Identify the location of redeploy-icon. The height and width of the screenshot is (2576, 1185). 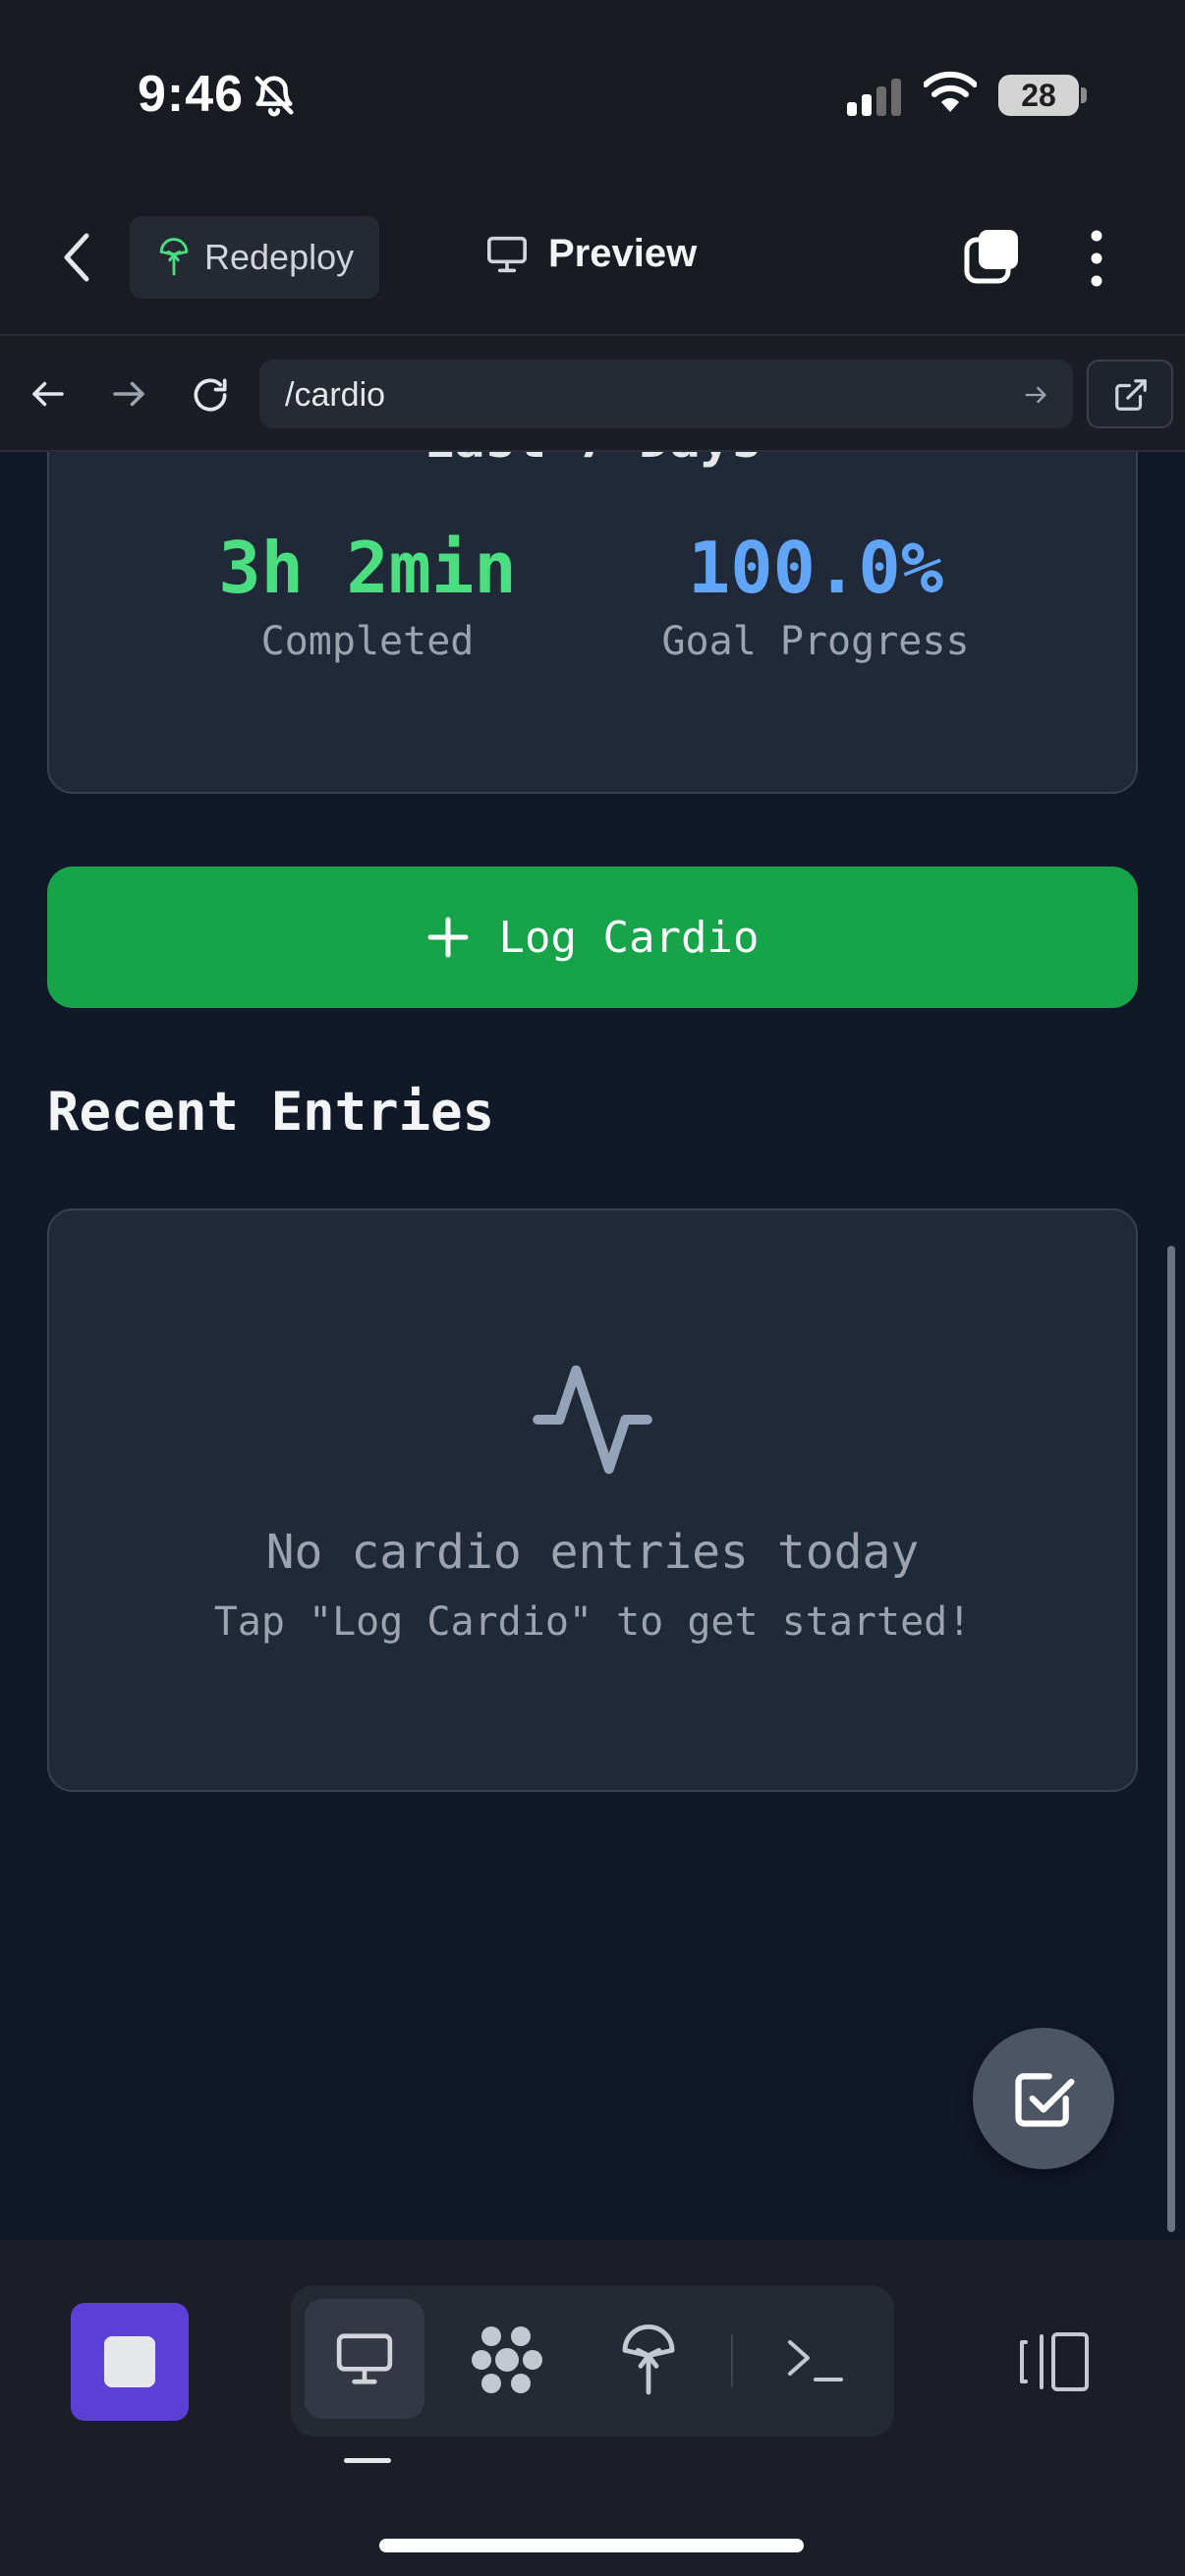
(174, 257).